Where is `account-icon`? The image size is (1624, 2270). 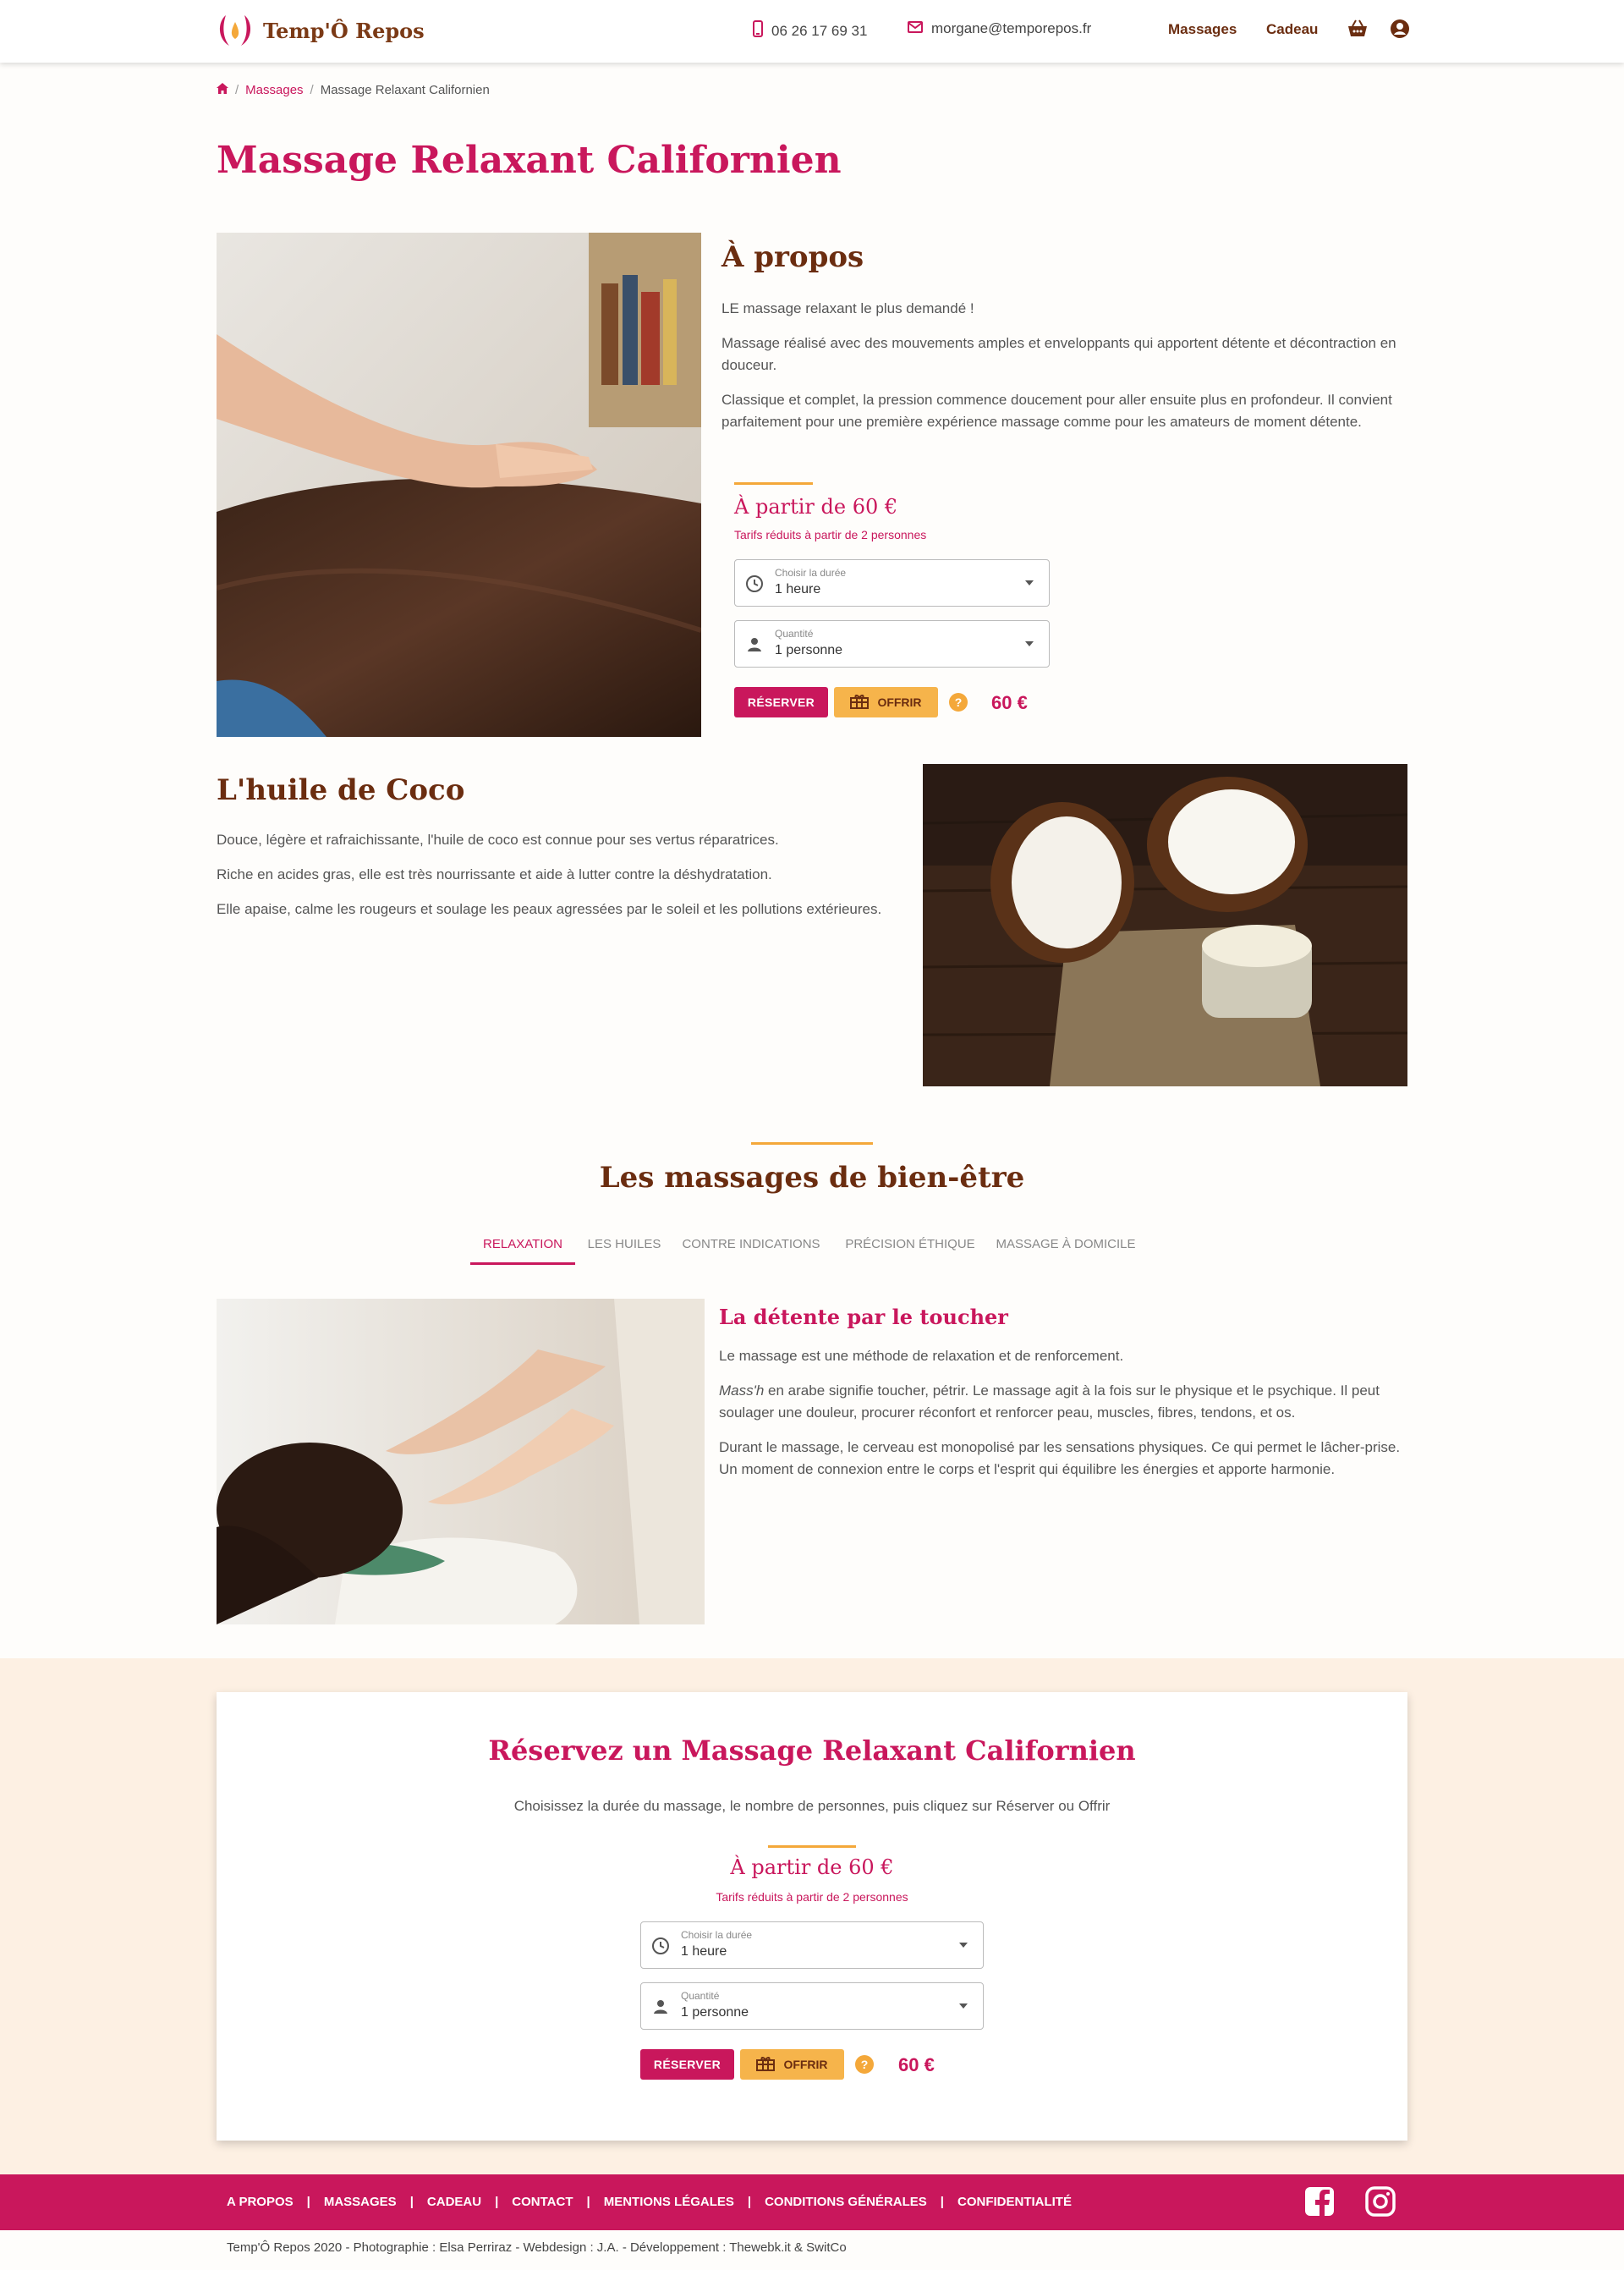
account-icon is located at coordinates (1400, 31).